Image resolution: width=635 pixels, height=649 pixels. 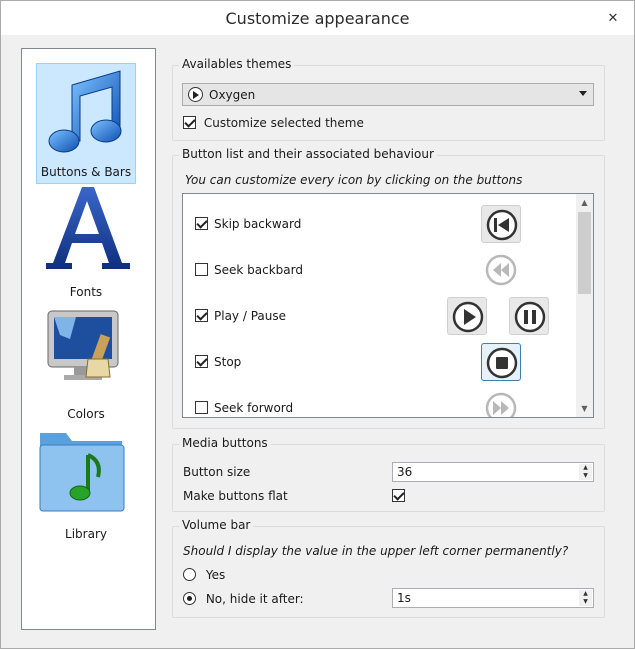 I want to click on seek-forward-checkbox, so click(x=201, y=407).